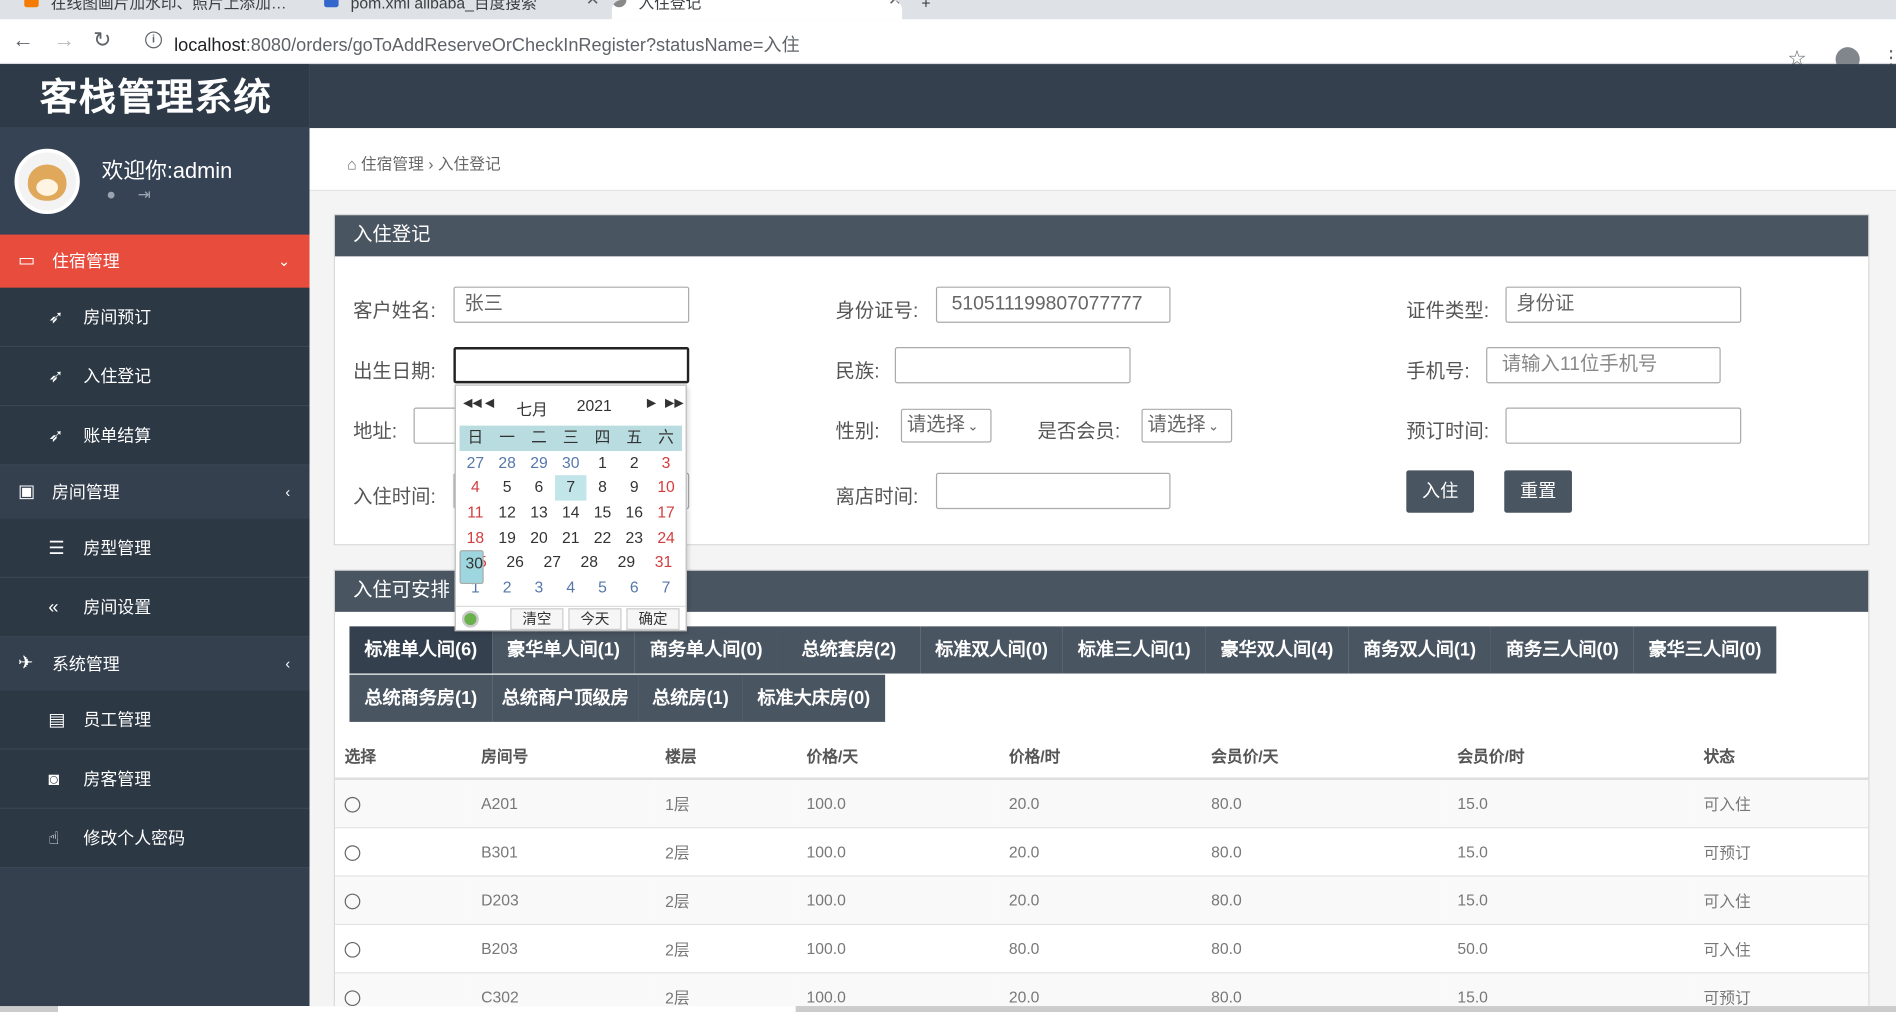  What do you see at coordinates (634, 488) in the screenshot?
I see `calendar-day: 9` at bounding box center [634, 488].